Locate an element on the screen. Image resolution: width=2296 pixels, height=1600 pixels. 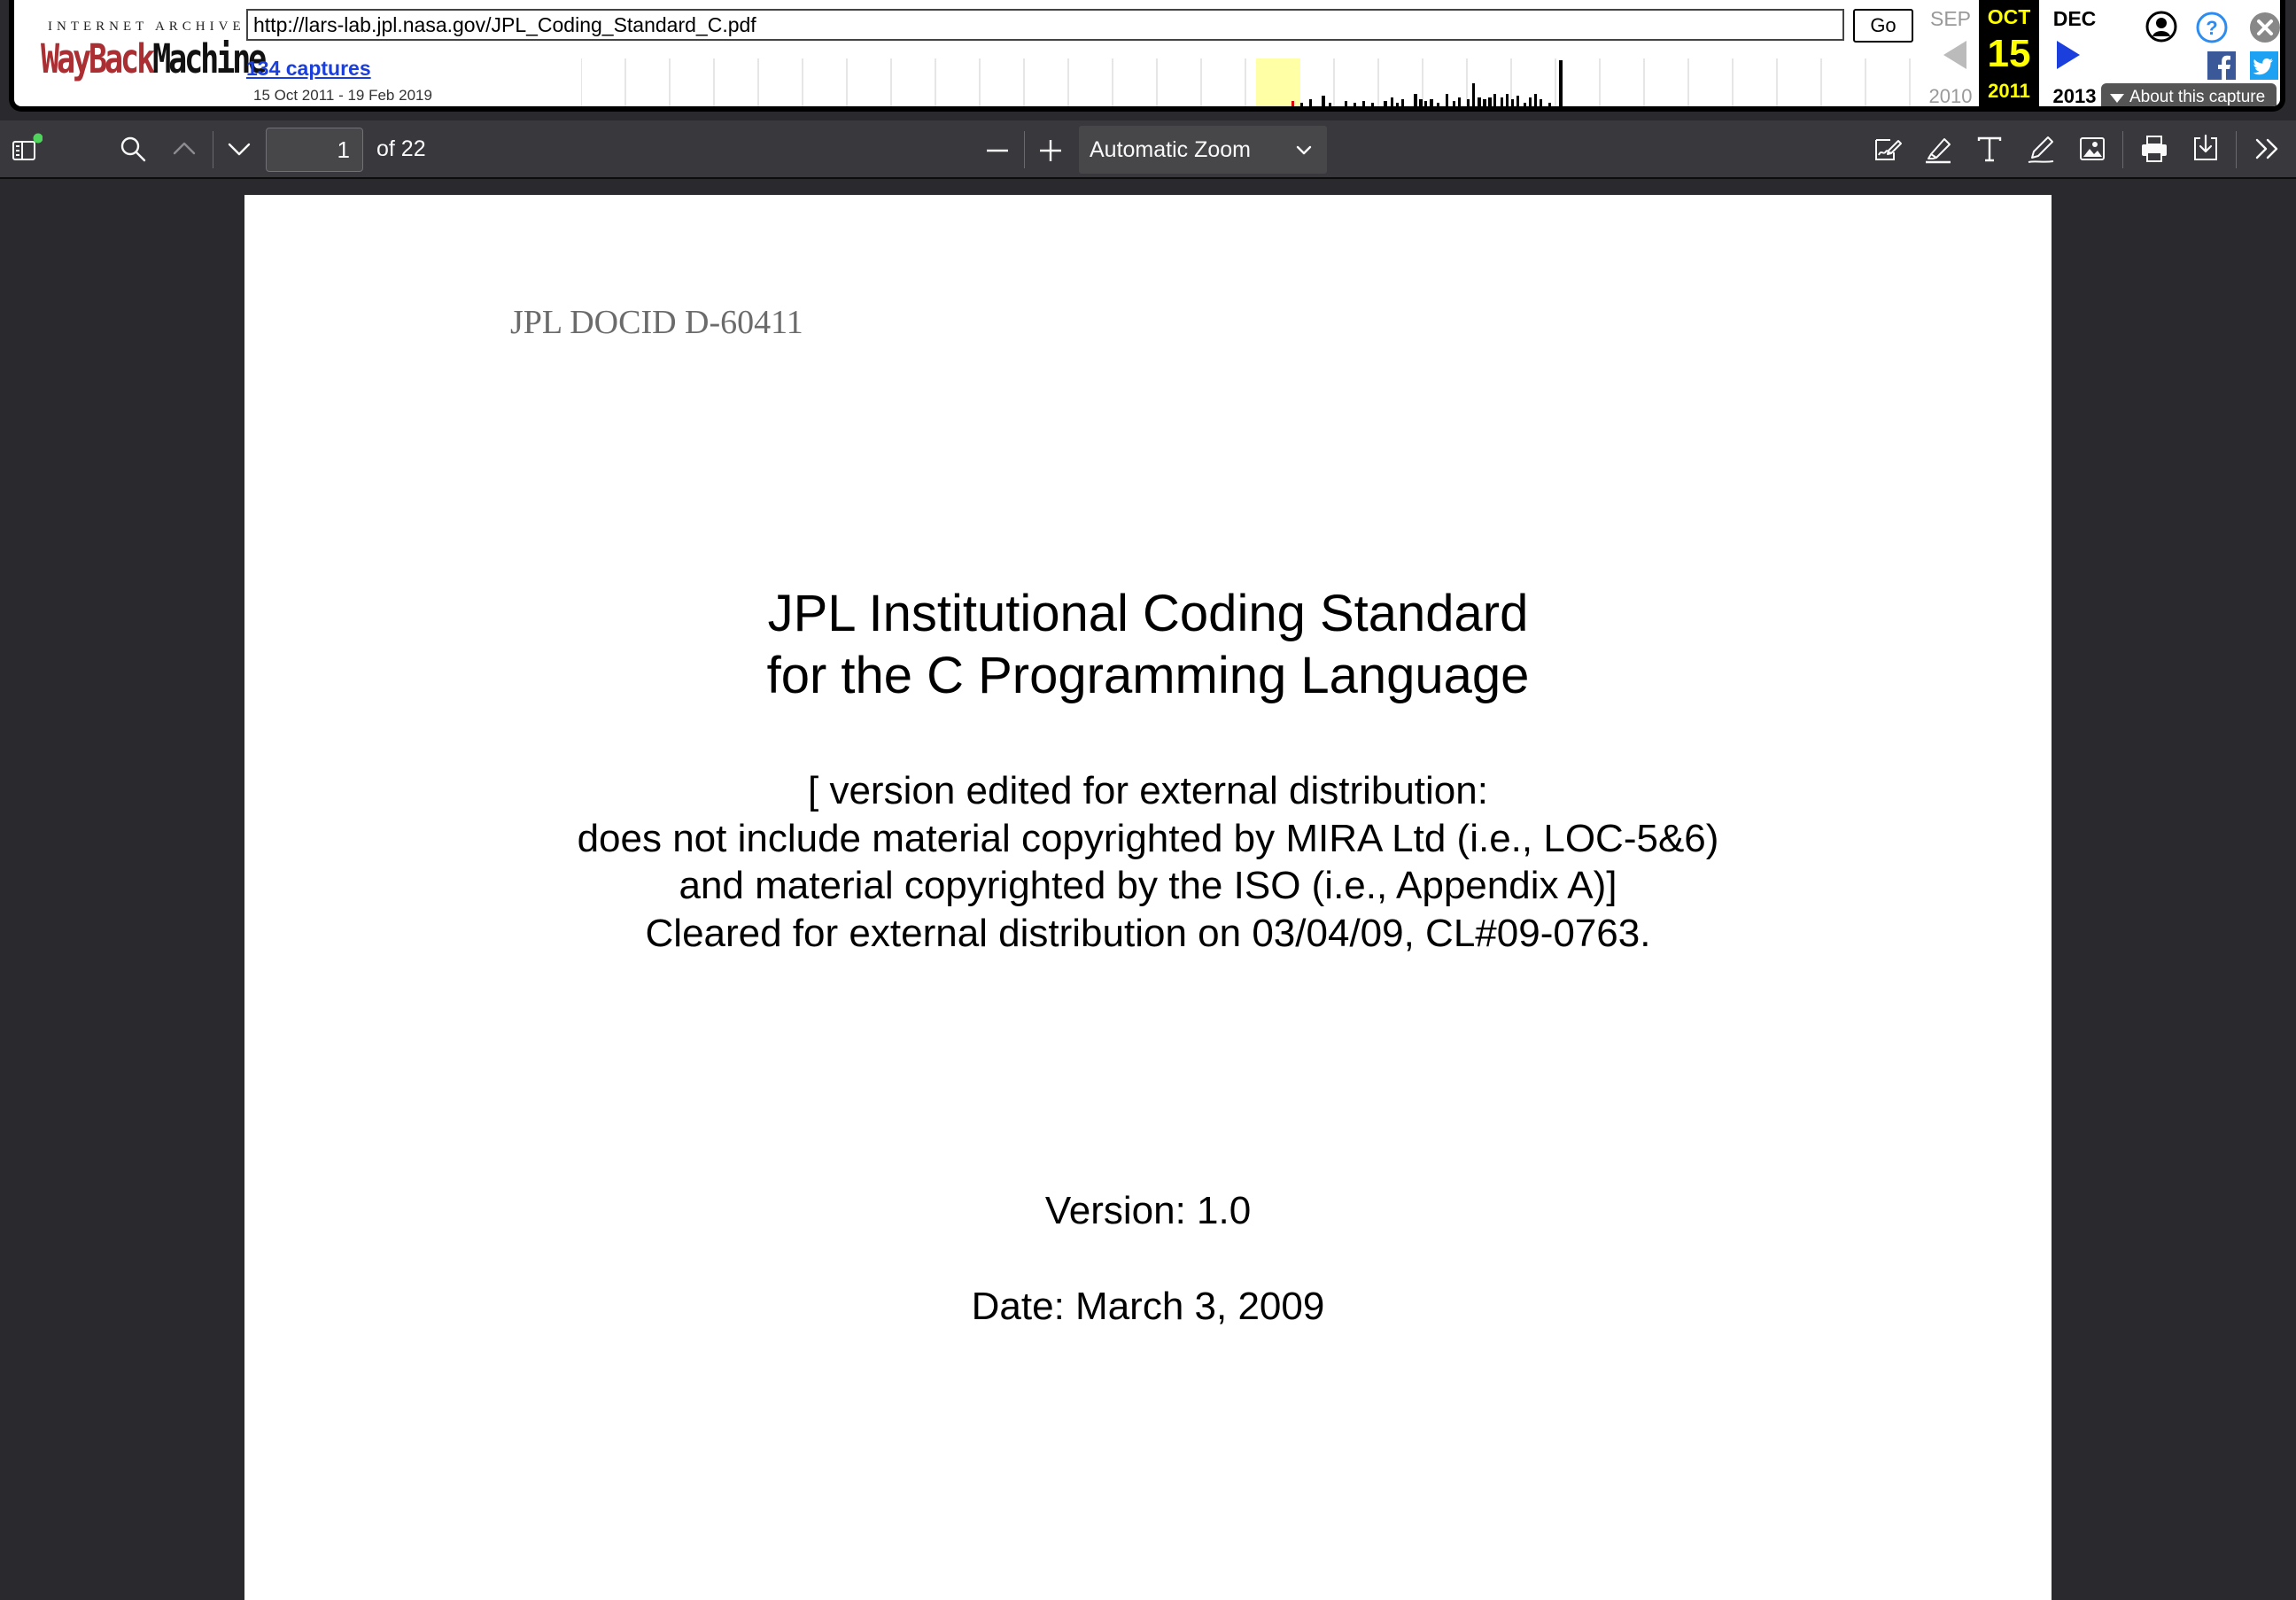
prev-month-label: SEP is located at coordinates (1951, 19).